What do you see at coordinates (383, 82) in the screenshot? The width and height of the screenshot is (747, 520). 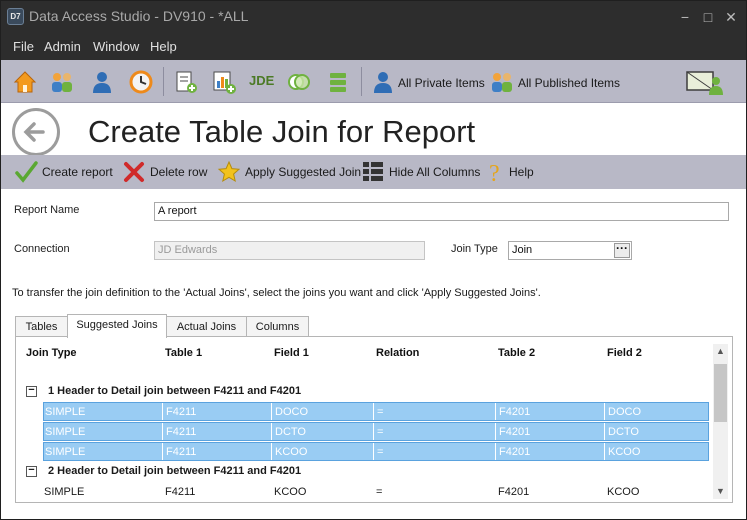 I see `private-user-icon` at bounding box center [383, 82].